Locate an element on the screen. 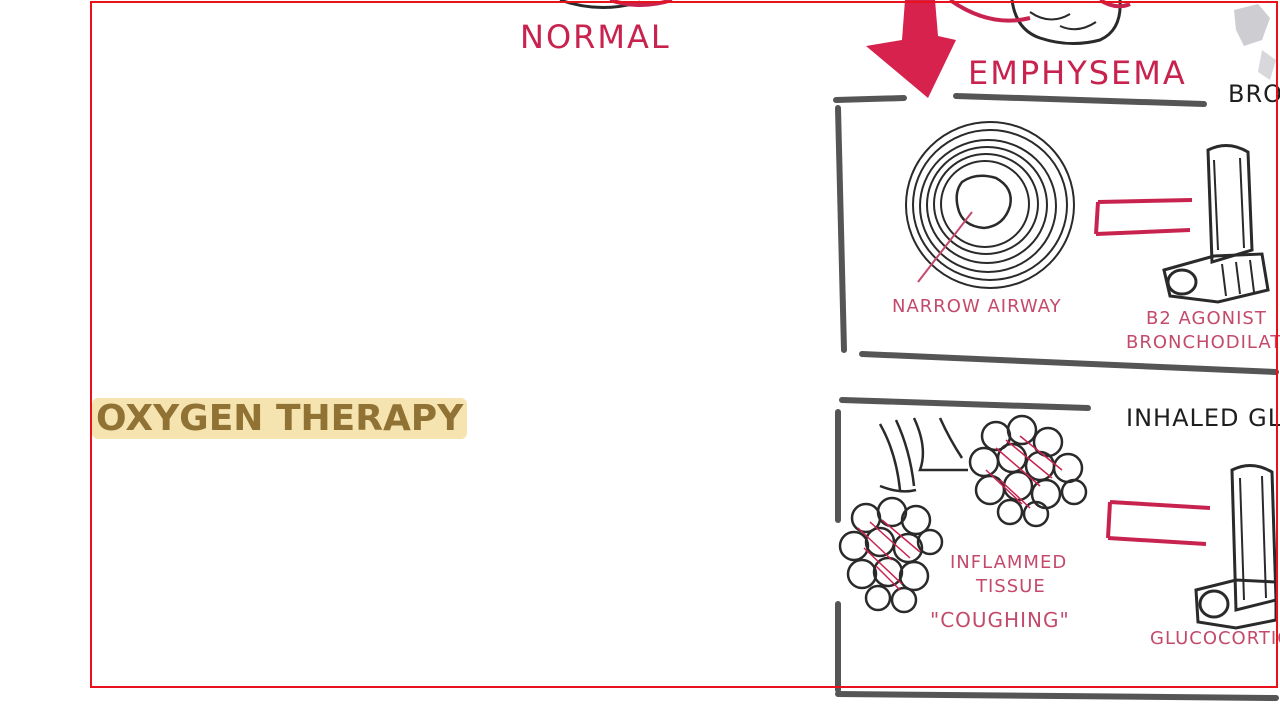 This screenshot has width=1280, height=720. inhaler-icon is located at coordinates (1216, 224).